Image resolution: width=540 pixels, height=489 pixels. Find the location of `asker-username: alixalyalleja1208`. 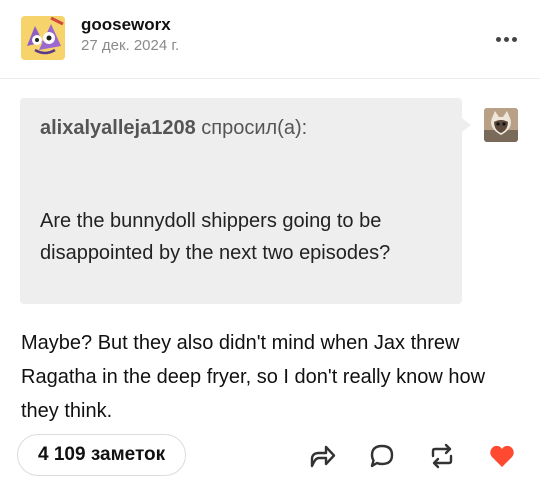

asker-username: alixalyalleja1208 is located at coordinates (118, 128).